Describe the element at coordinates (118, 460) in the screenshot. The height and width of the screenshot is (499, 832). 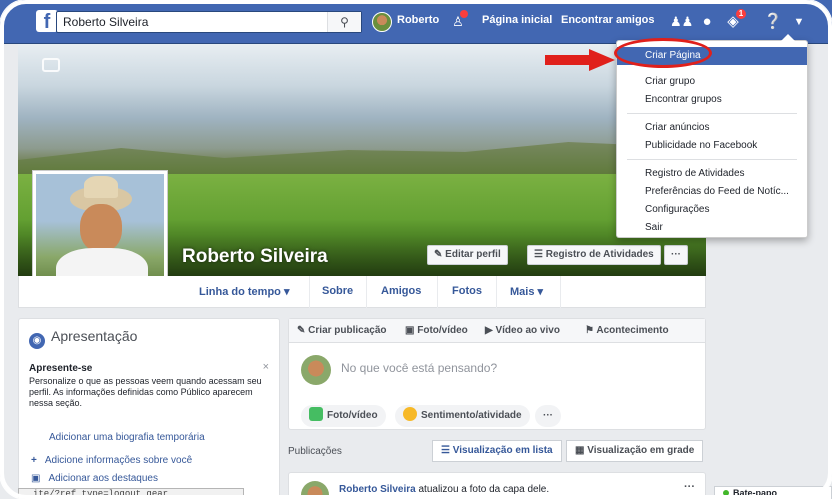
I see `add-info-label: Adicione informações sobre você` at that location.